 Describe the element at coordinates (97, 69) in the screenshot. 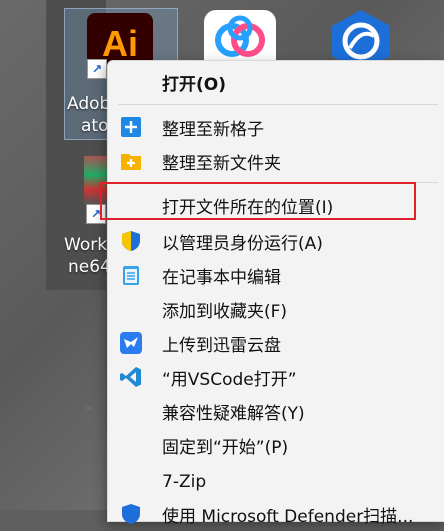

I see `shortcut-arrow-icon: ↗` at that location.